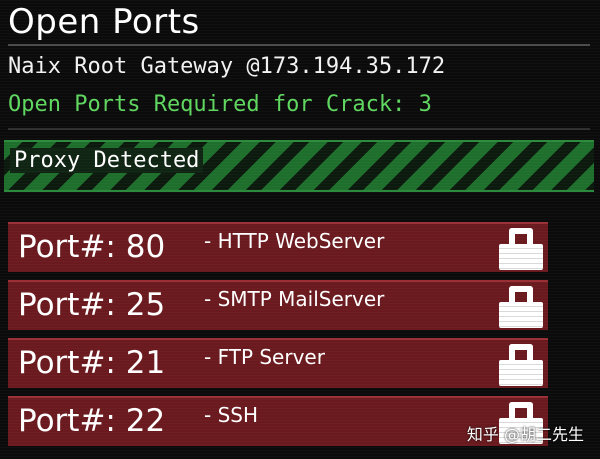 The width and height of the screenshot is (600, 459). Describe the element at coordinates (525, 434) in the screenshot. I see `watermark: 知乎 @胡二先生` at that location.